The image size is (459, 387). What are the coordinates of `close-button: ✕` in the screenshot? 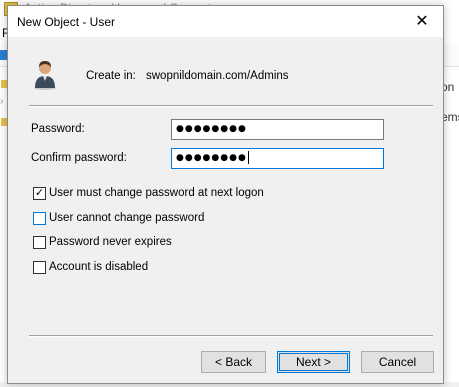 It's located at (422, 21).